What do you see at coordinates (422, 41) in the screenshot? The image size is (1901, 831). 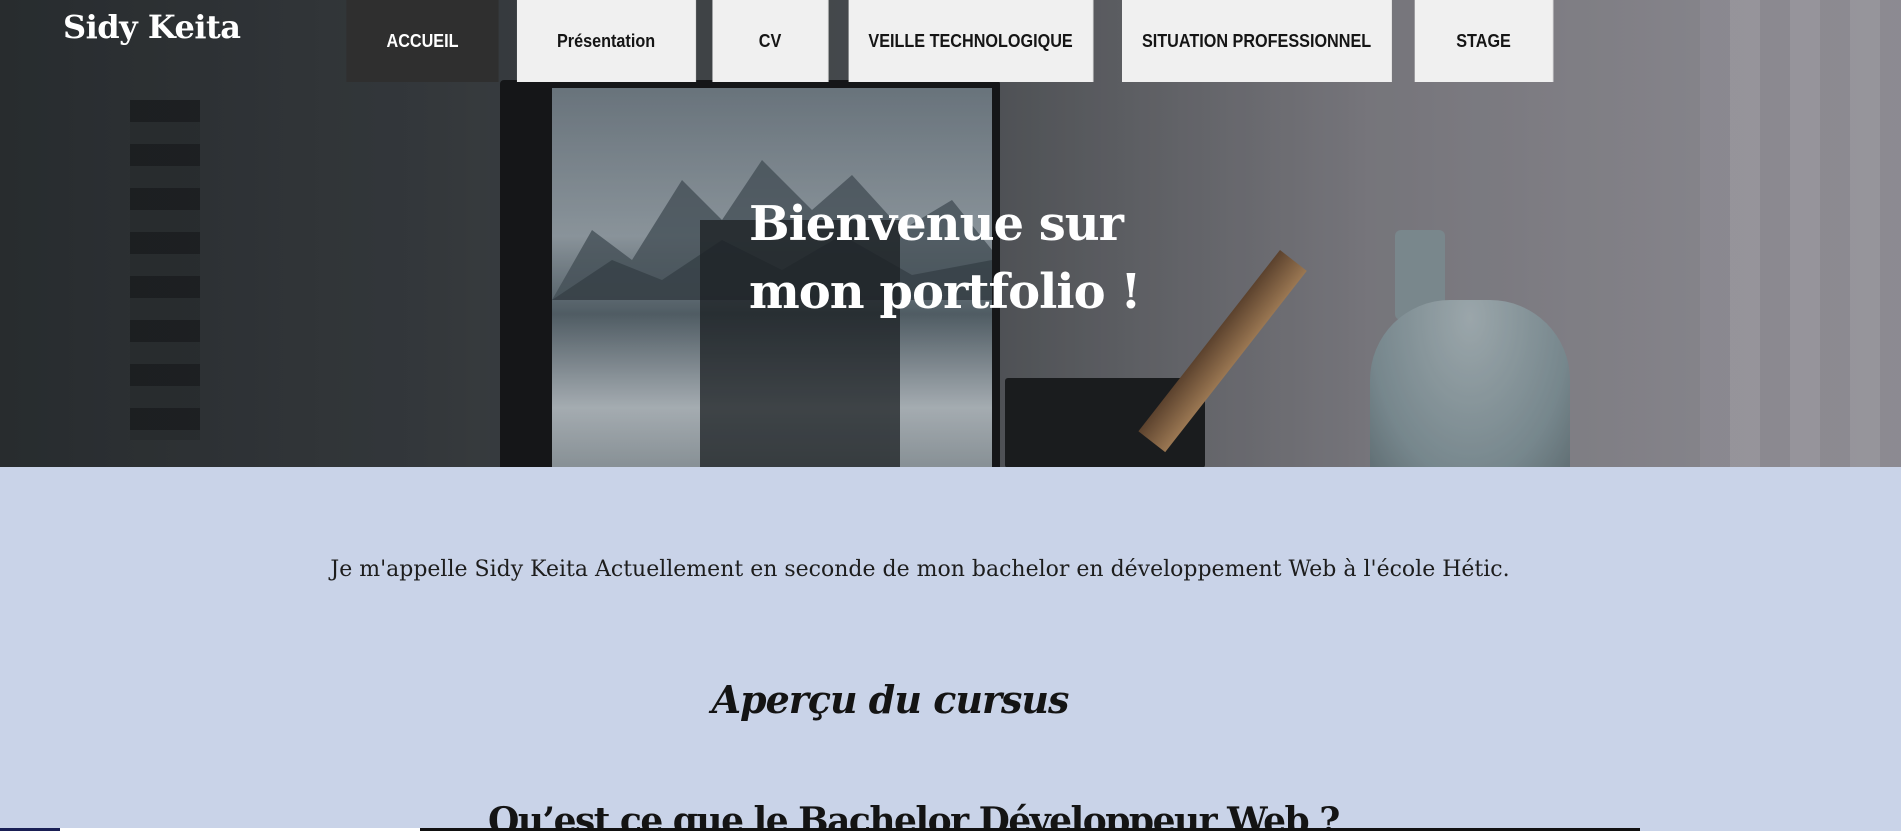 I see `nav-item-accueil: ACCUEIL` at bounding box center [422, 41].